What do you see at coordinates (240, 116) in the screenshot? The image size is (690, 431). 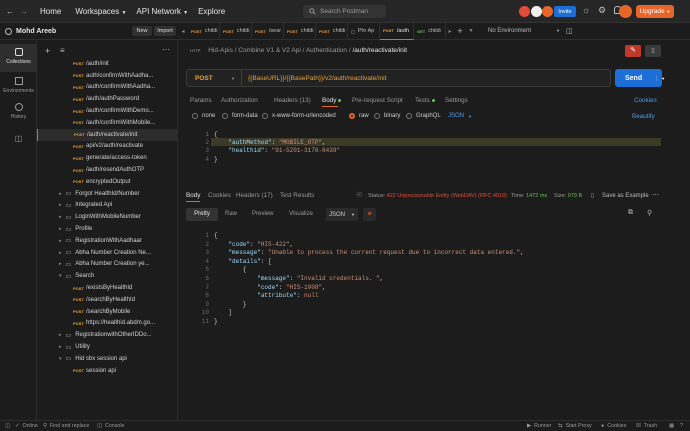 I see `body-mode-form-data: form-data` at bounding box center [240, 116].